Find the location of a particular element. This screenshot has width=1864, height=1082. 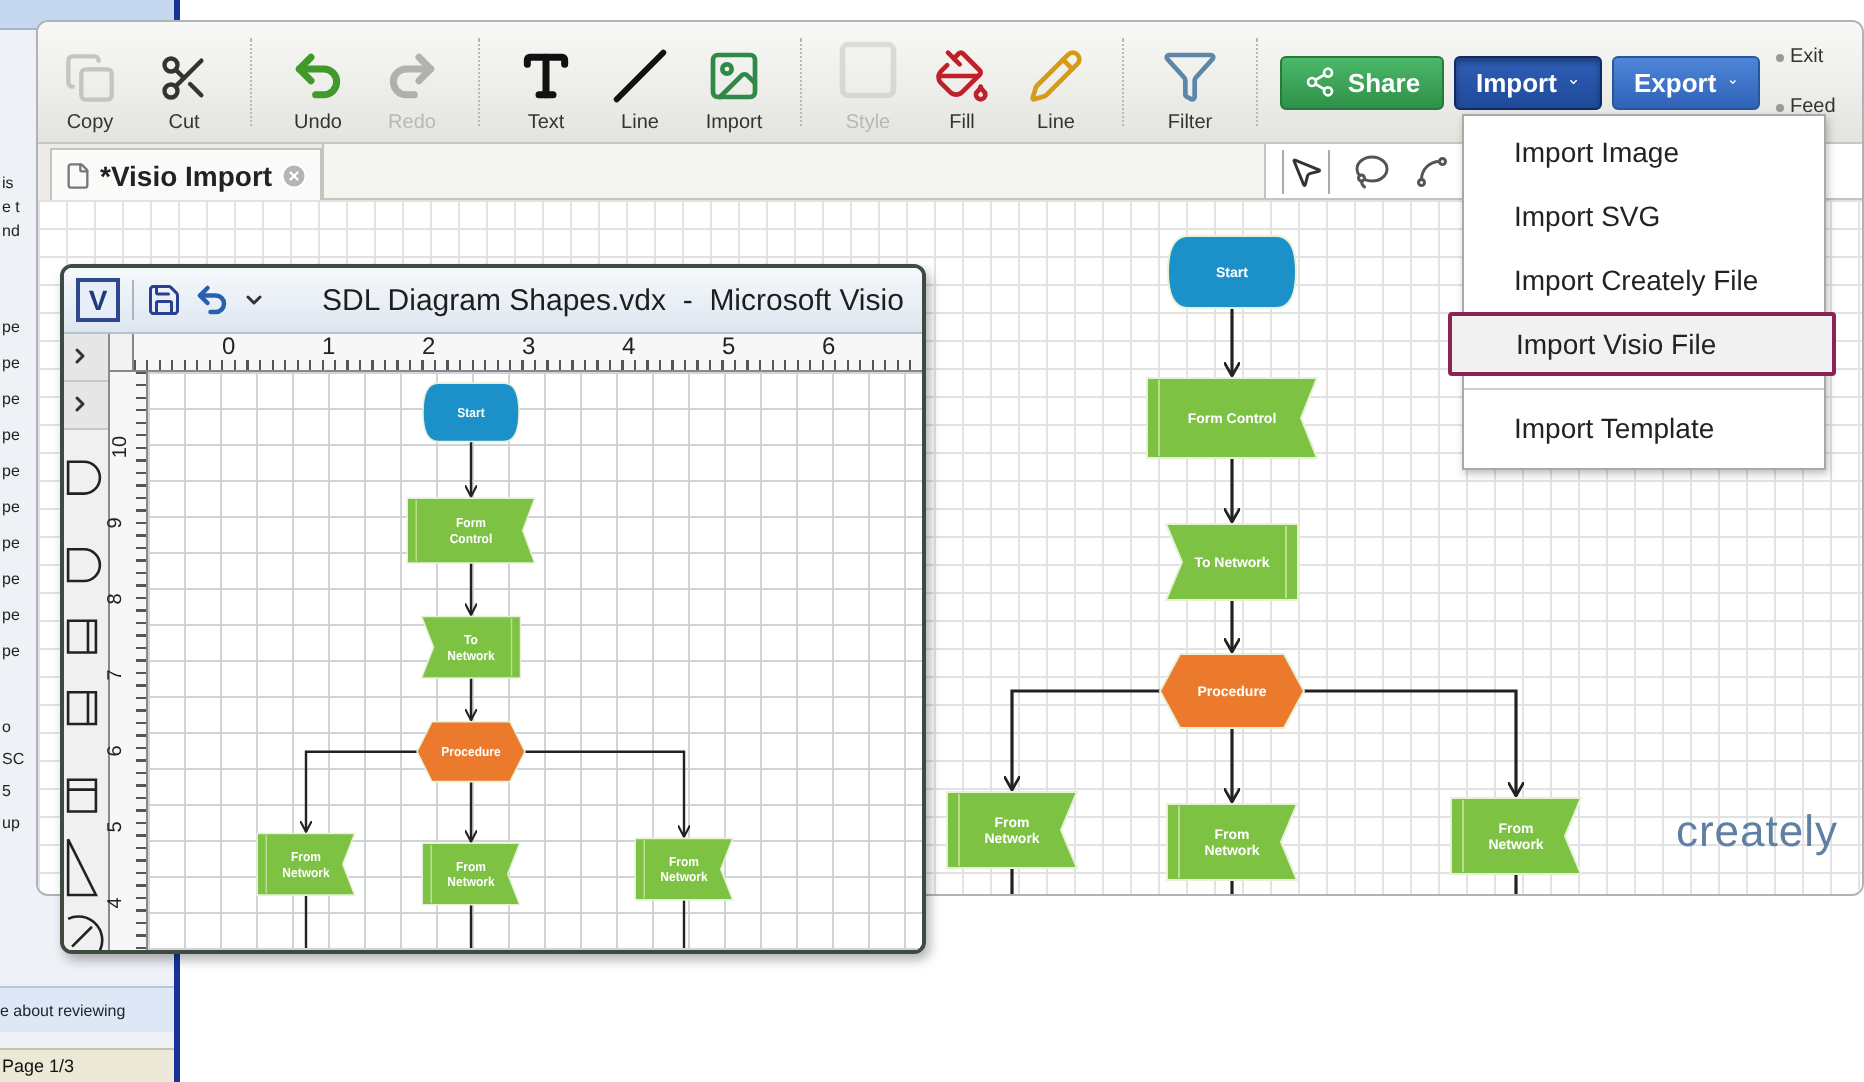

ruler-label: 1 is located at coordinates (330, 349).